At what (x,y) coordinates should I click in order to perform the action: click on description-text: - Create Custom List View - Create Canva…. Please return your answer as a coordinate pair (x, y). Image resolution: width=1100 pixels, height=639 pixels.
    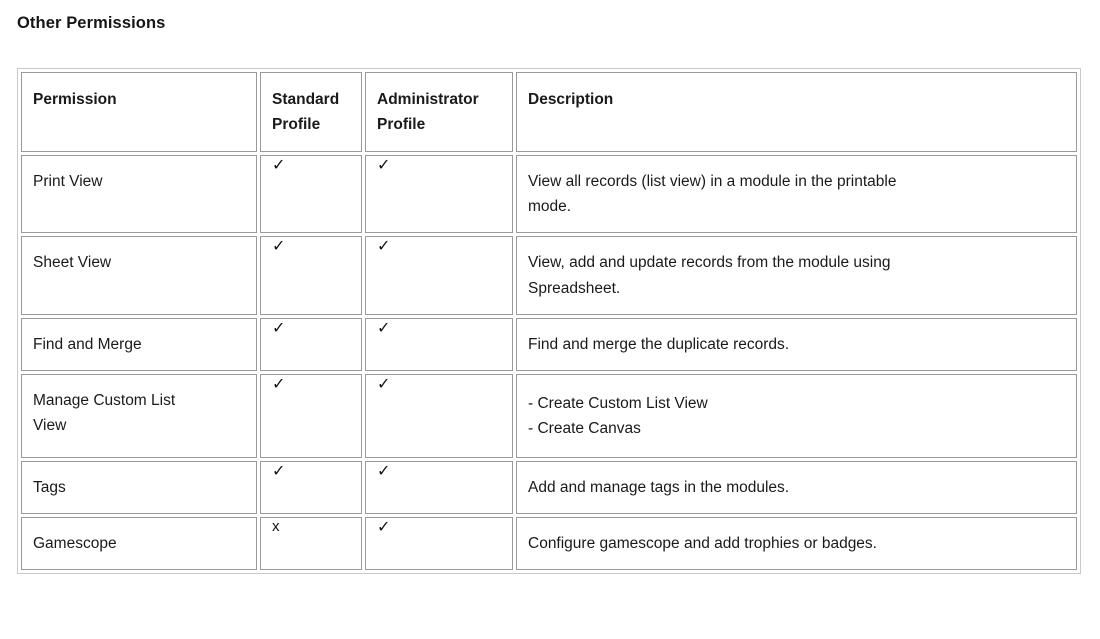
    Looking at the image, I should click on (796, 416).